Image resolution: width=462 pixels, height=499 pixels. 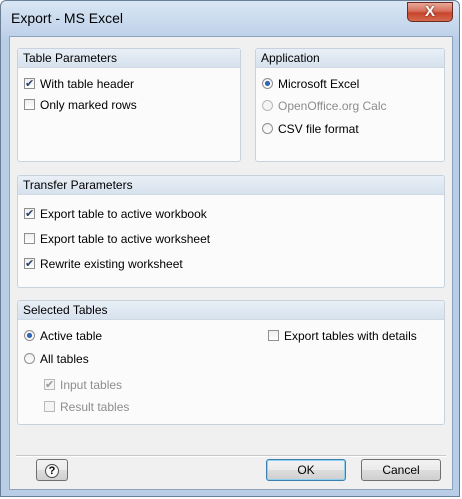 What do you see at coordinates (350, 58) in the screenshot?
I see `group-header: Application` at bounding box center [350, 58].